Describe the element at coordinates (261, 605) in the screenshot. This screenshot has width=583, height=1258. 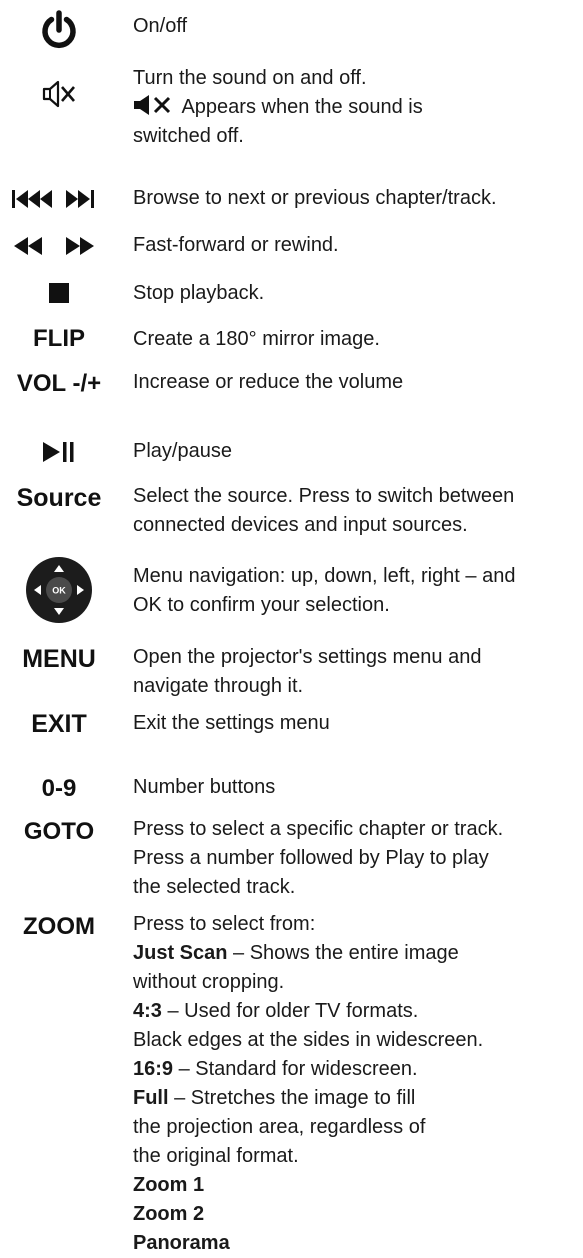
I see `nav-desc-line2: OK to confirm your selection.` at that location.